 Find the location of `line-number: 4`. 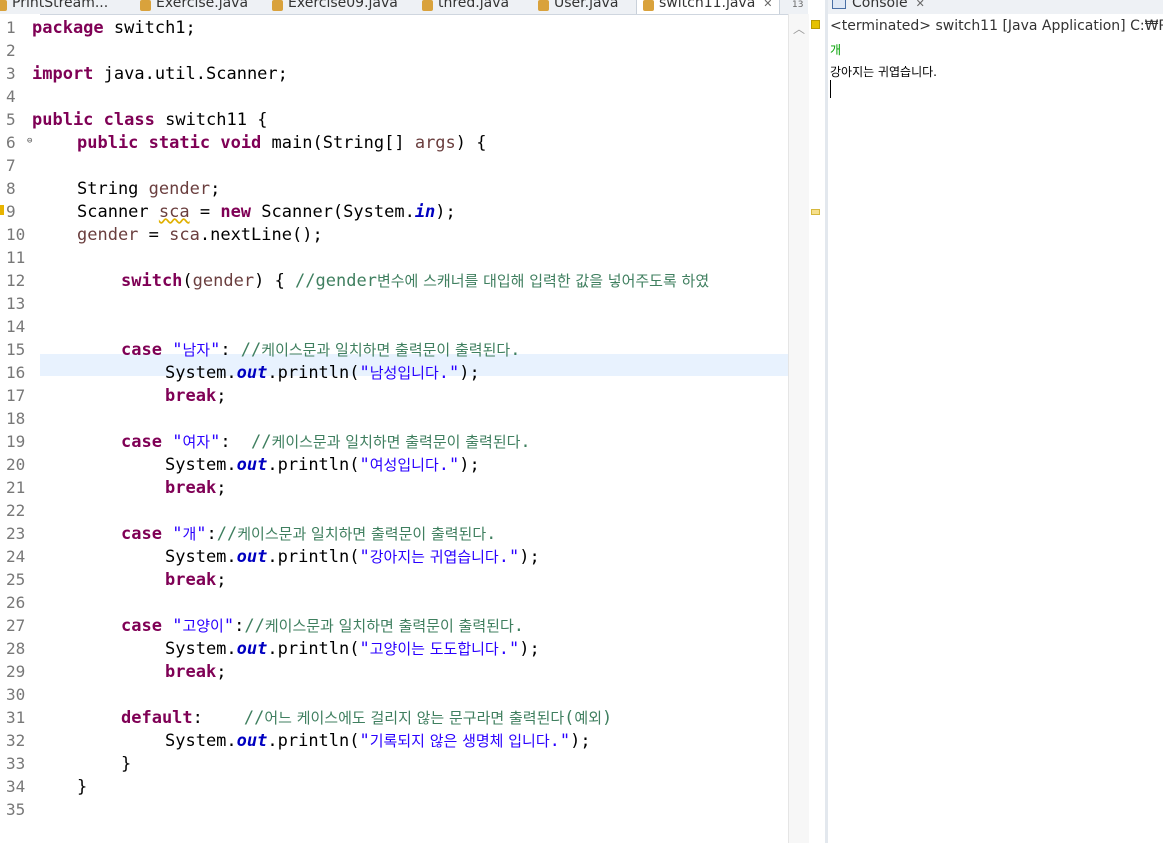

line-number: 4 is located at coordinates (11, 96).